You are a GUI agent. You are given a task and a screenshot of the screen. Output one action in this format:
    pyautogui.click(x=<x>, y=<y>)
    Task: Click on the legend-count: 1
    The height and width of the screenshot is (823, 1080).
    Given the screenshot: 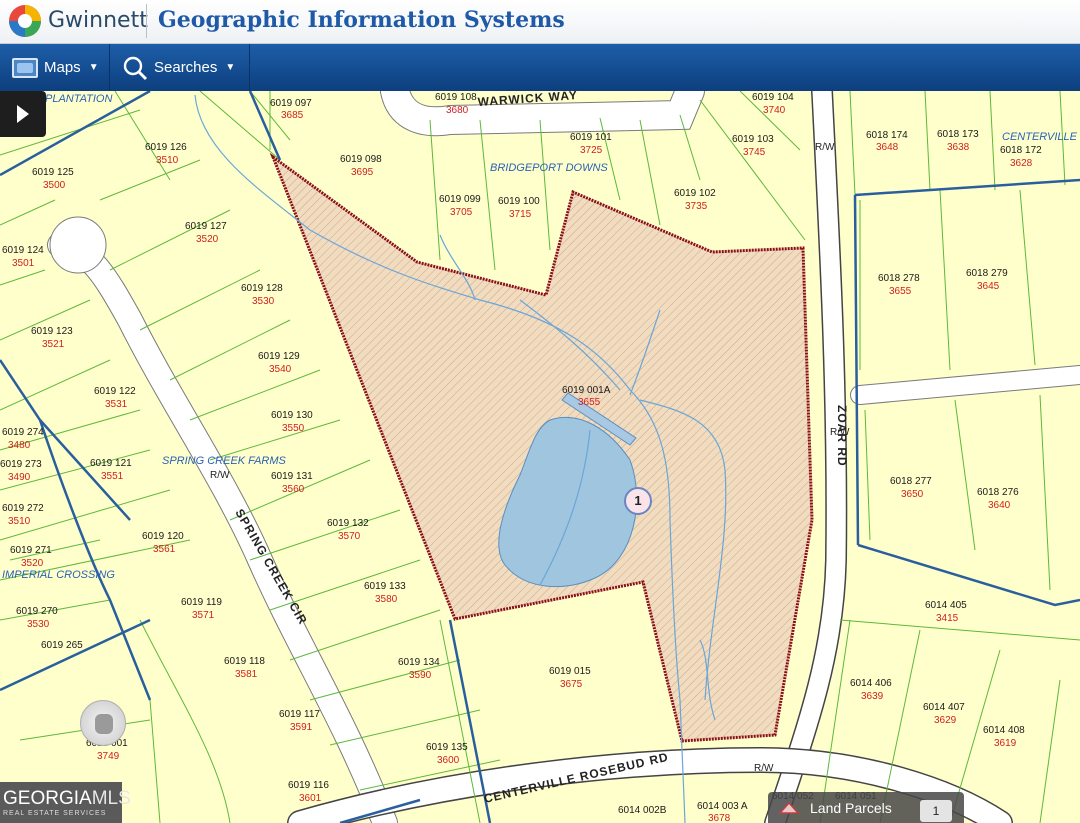 What is the action you would take?
    pyautogui.click(x=936, y=811)
    